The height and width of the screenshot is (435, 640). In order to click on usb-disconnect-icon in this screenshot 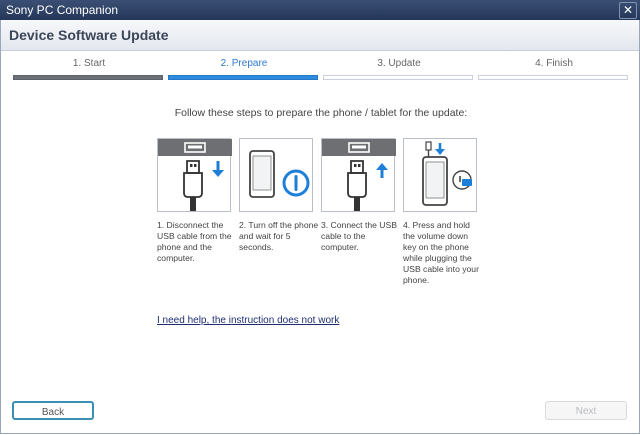, I will do `click(195, 175)`.